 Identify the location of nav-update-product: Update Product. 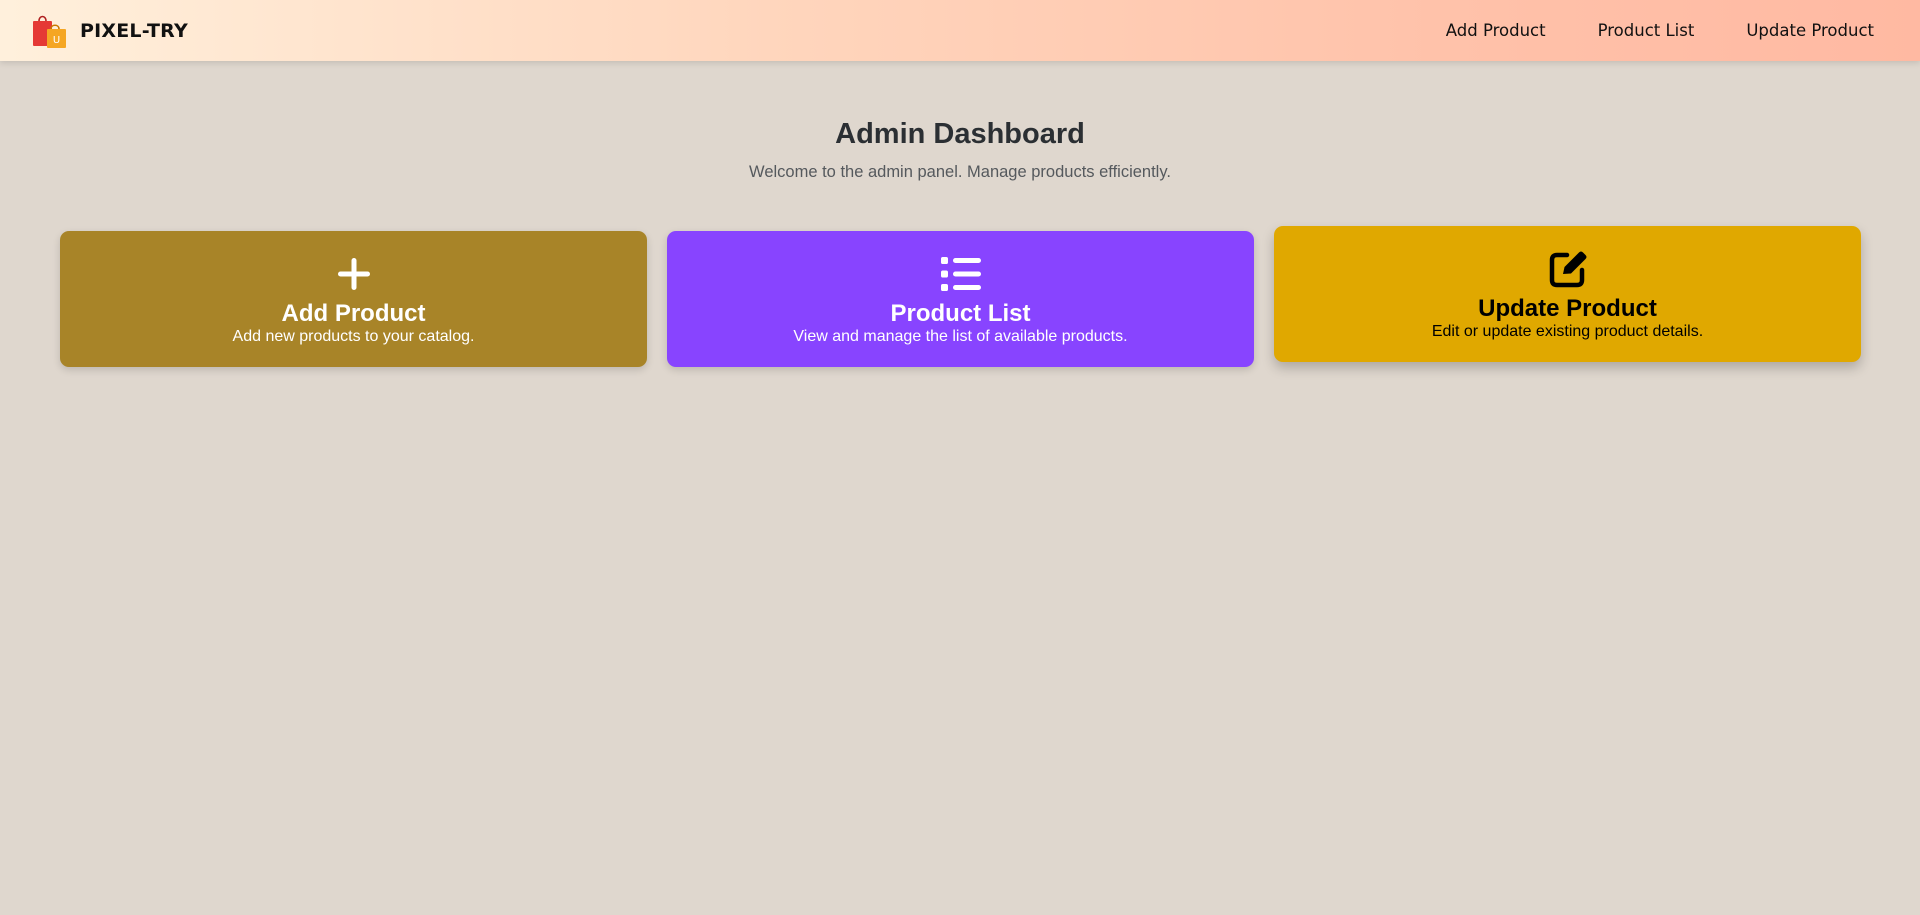
(1810, 30).